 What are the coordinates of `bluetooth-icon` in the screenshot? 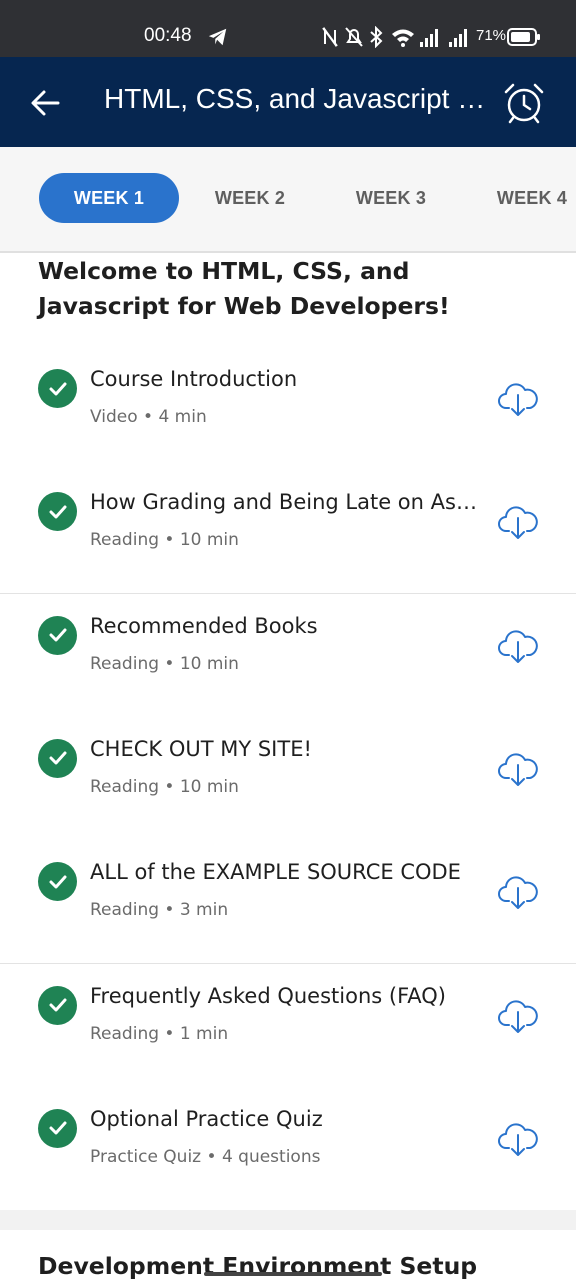 It's located at (376, 37).